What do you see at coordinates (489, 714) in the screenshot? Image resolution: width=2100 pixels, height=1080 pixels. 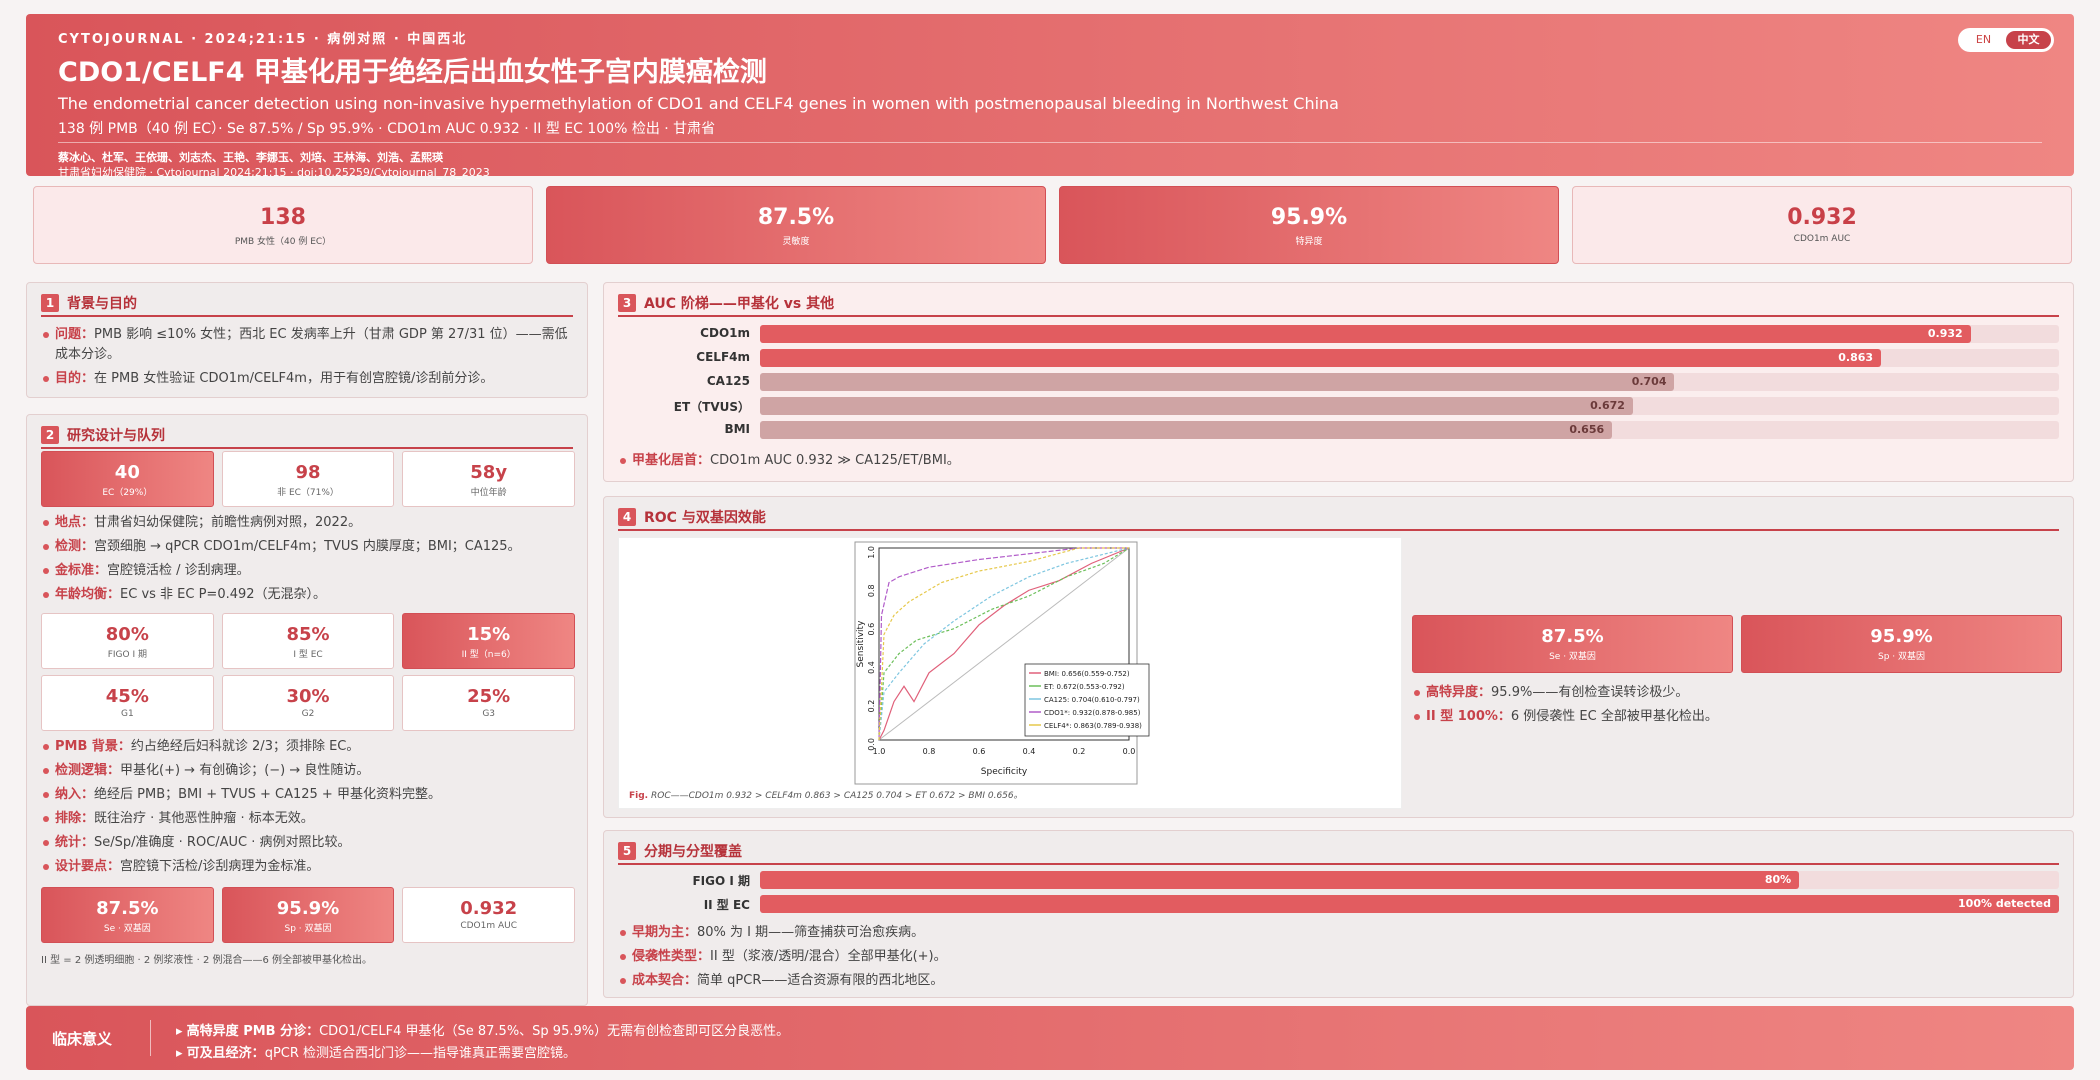 I see `tile-label: G3` at bounding box center [489, 714].